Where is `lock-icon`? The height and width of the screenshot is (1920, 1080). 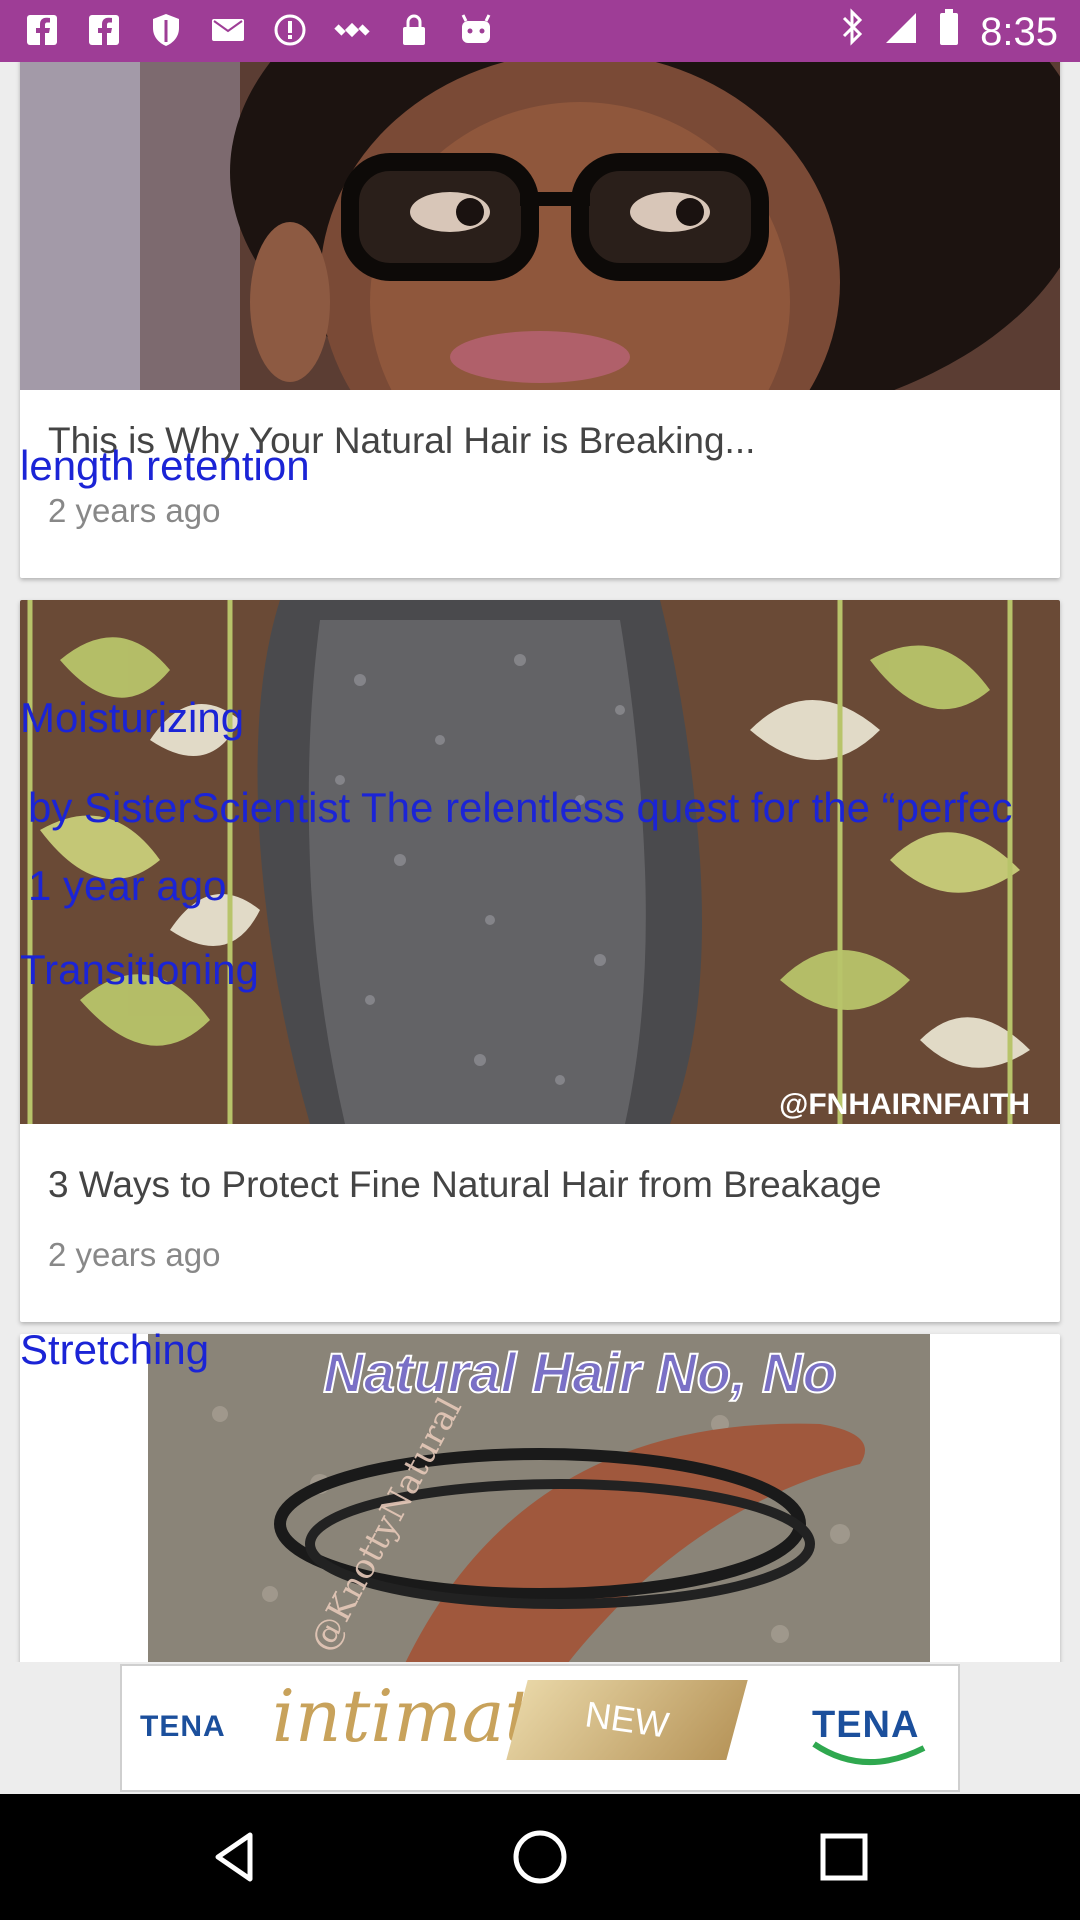
lock-icon is located at coordinates (414, 30).